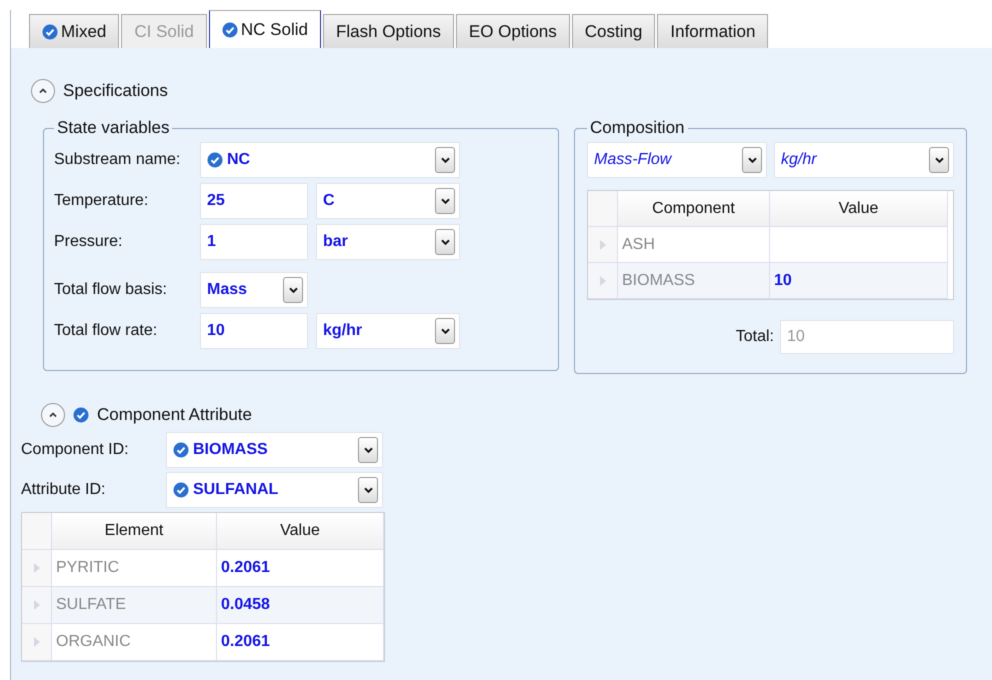 The width and height of the screenshot is (992, 680). What do you see at coordinates (513, 31) in the screenshot?
I see `tab: EO Options` at bounding box center [513, 31].